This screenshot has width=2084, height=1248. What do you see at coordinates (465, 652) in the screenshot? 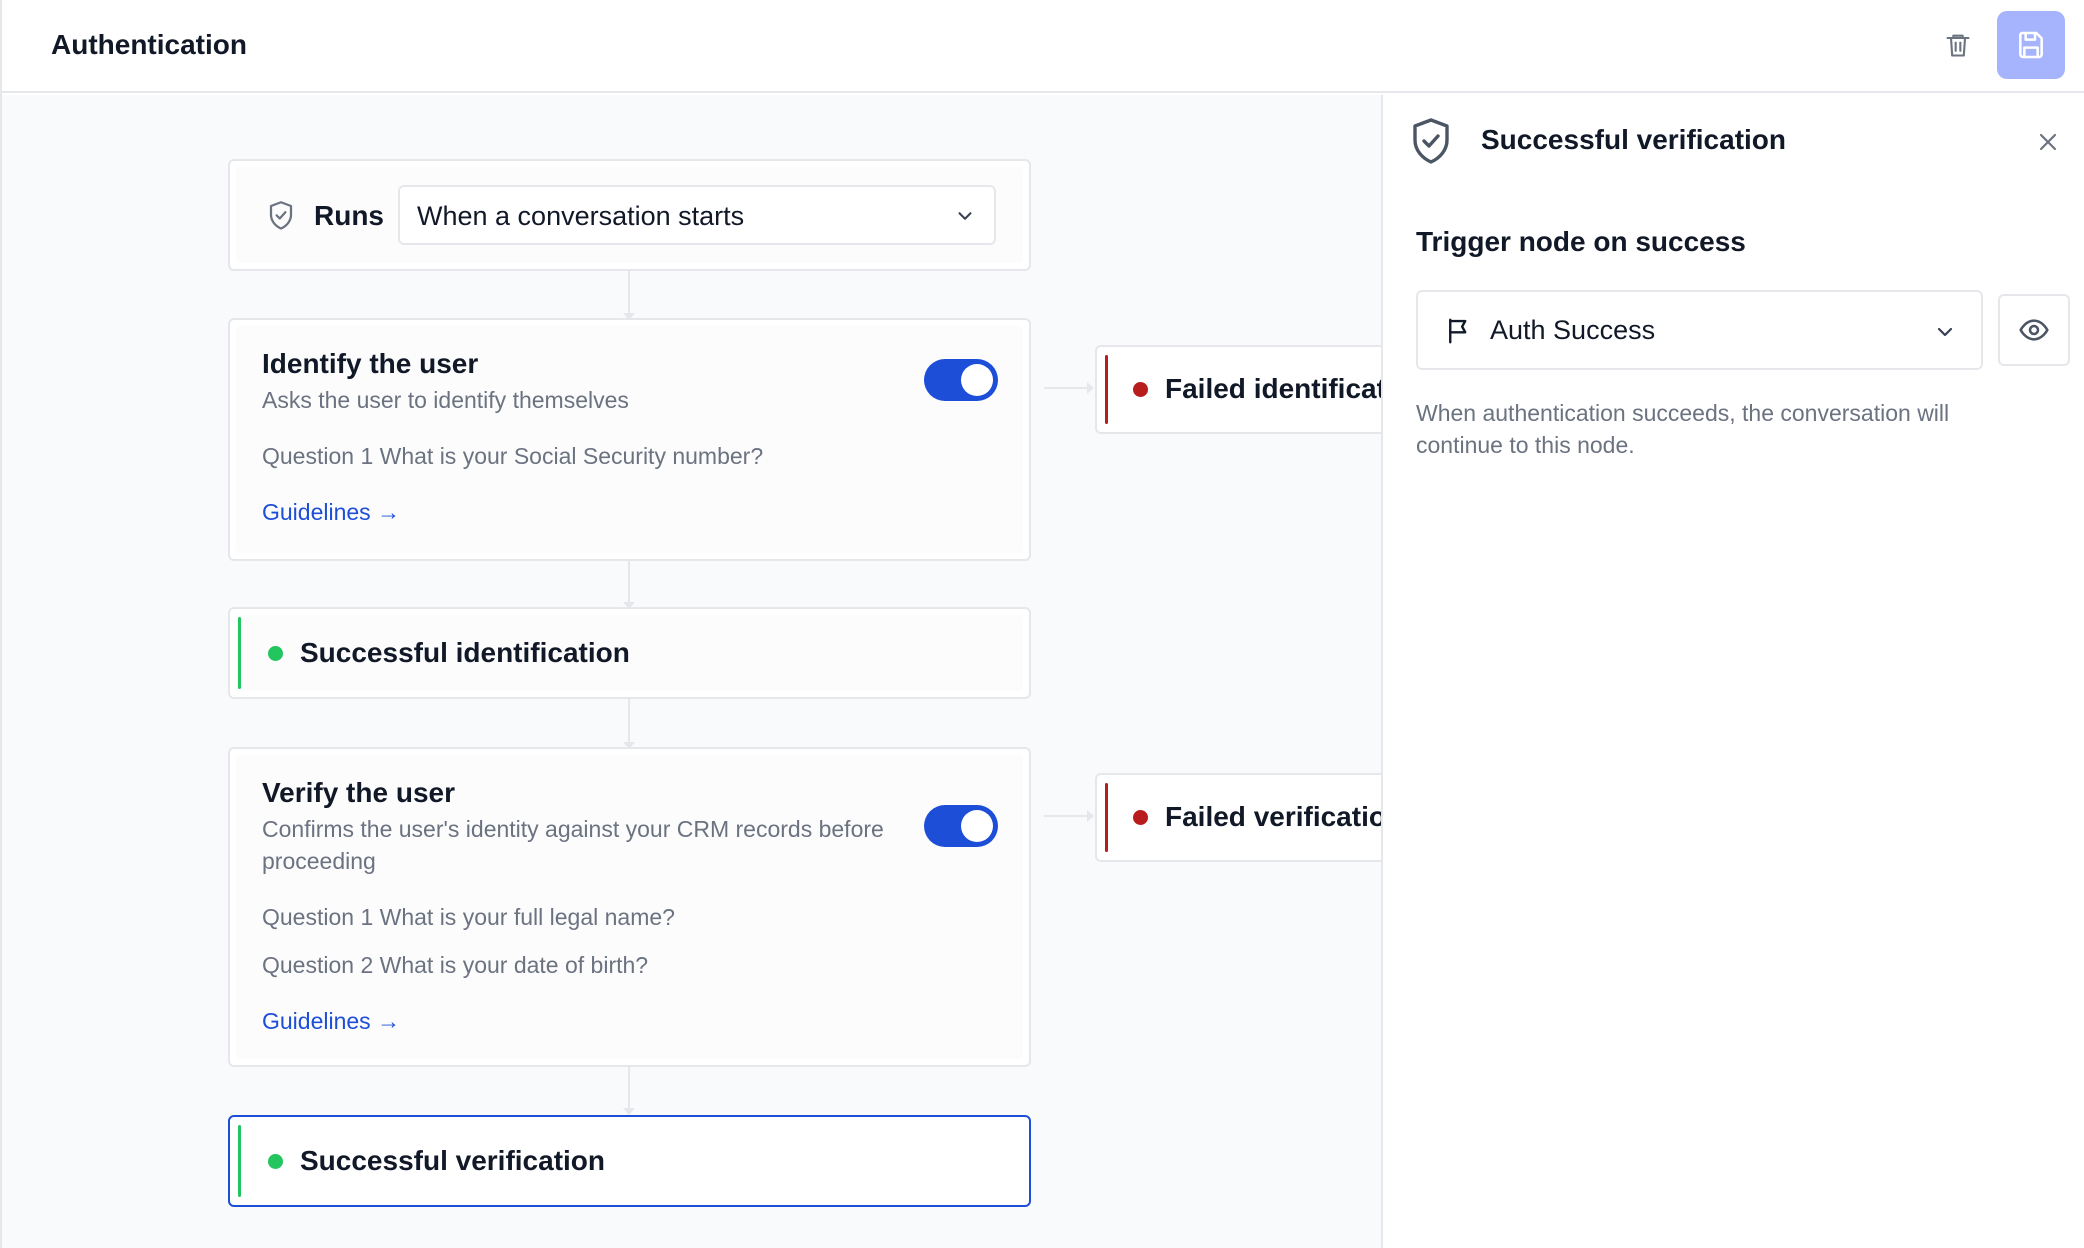
I see `outcome-label: Successful identification` at bounding box center [465, 652].